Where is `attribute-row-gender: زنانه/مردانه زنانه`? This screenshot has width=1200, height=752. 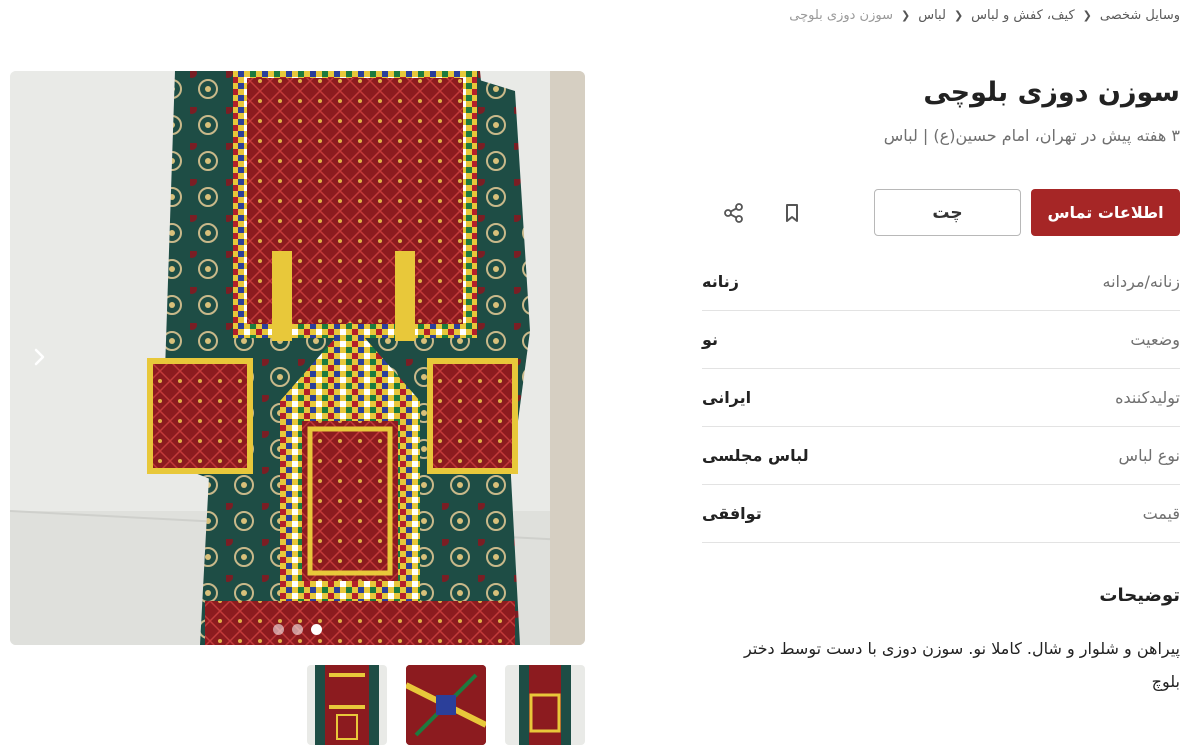
attribute-row-gender: زنانه/مردانه زنانه is located at coordinates (941, 282).